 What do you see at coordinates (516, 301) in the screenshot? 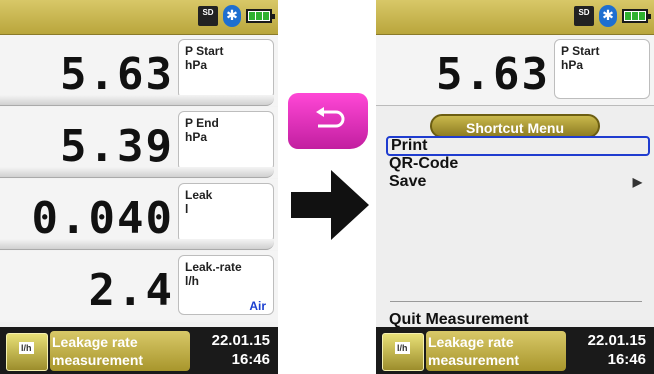
I see `menu-divider` at bounding box center [516, 301].